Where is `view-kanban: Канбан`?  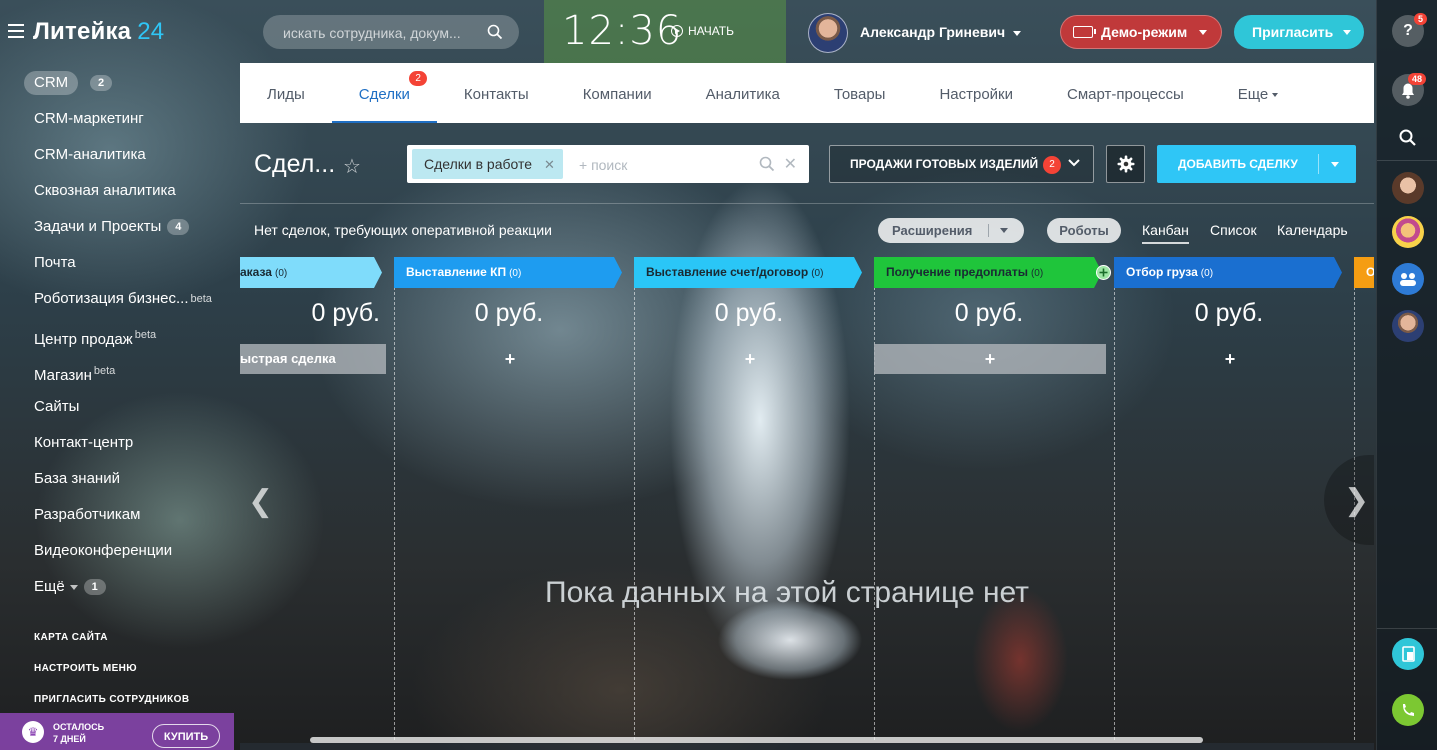
view-kanban: Канбан is located at coordinates (1165, 233).